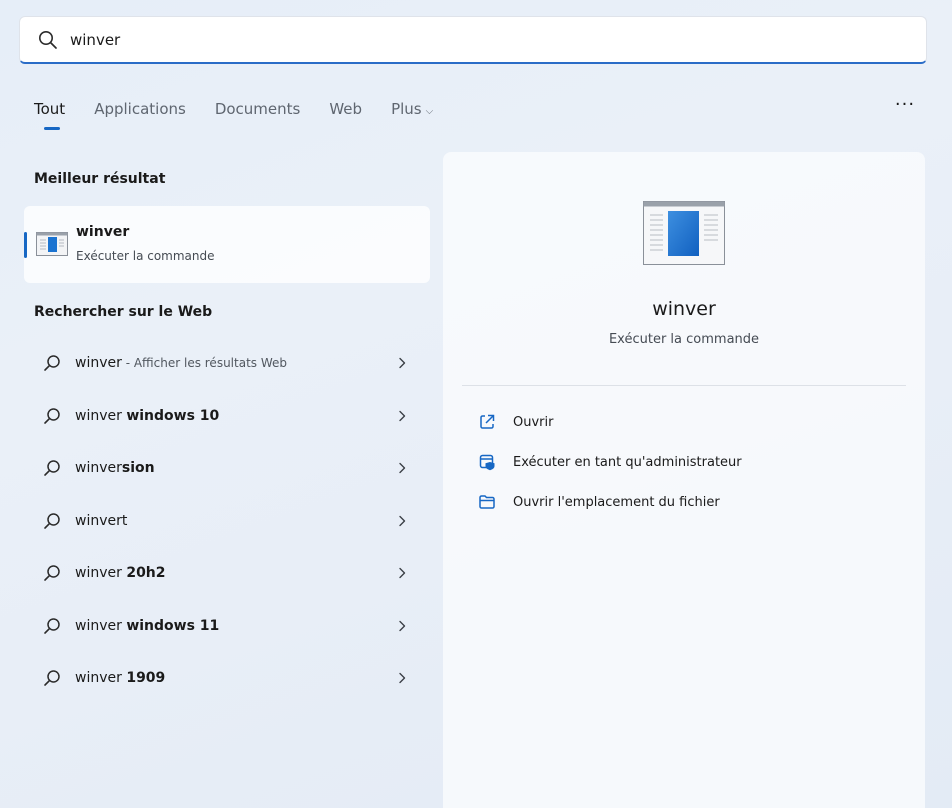  What do you see at coordinates (138, 468) in the screenshot?
I see `web-result-suggestion: sion` at bounding box center [138, 468].